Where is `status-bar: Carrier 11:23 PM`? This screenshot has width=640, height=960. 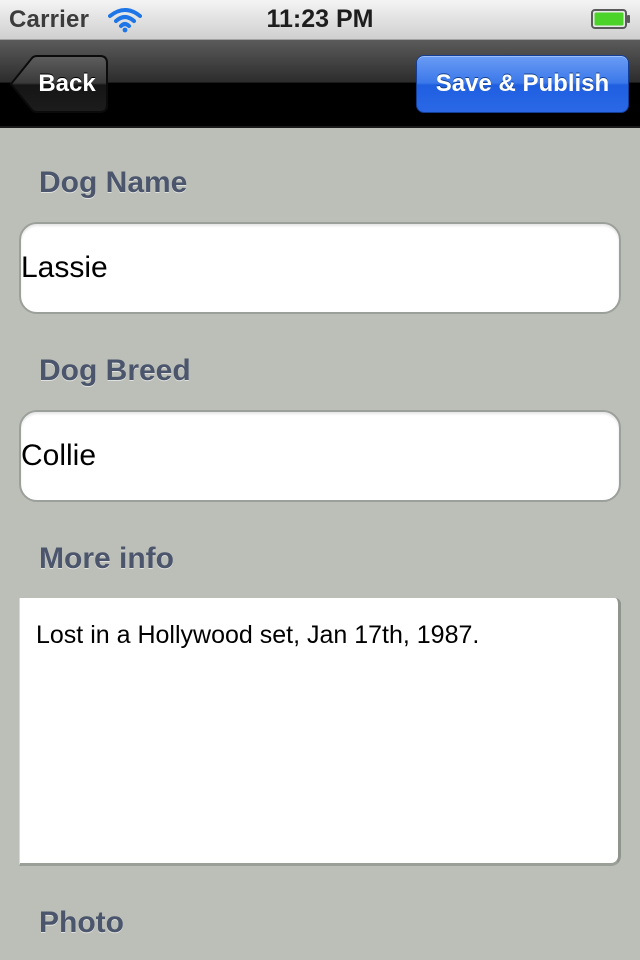
status-bar: Carrier 11:23 PM is located at coordinates (320, 20).